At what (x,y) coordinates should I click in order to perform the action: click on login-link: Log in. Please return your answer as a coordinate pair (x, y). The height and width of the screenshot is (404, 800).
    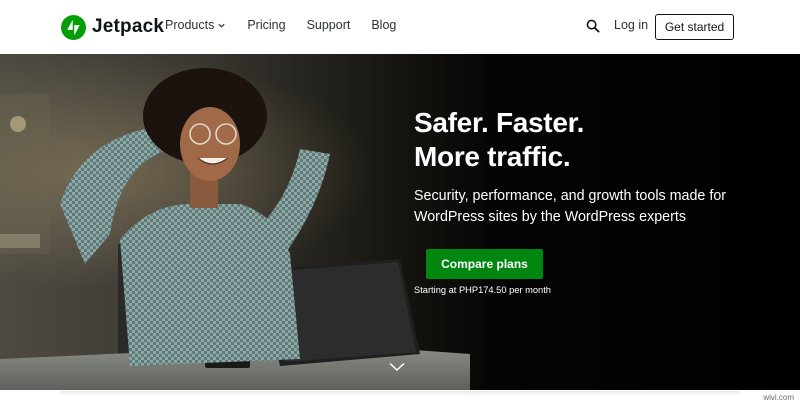
    Looking at the image, I should click on (631, 25).